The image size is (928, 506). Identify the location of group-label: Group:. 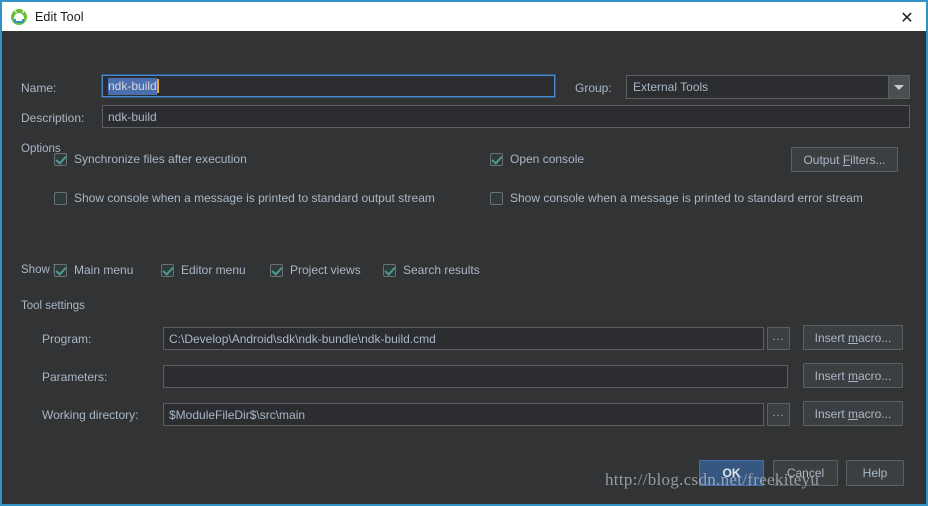
(593, 88).